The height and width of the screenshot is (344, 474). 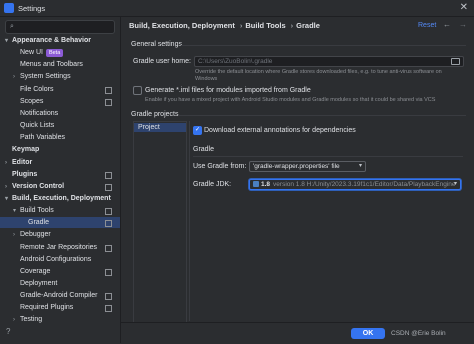 I want to click on sidebar-item: › Version Control, so click(x=60, y=186).